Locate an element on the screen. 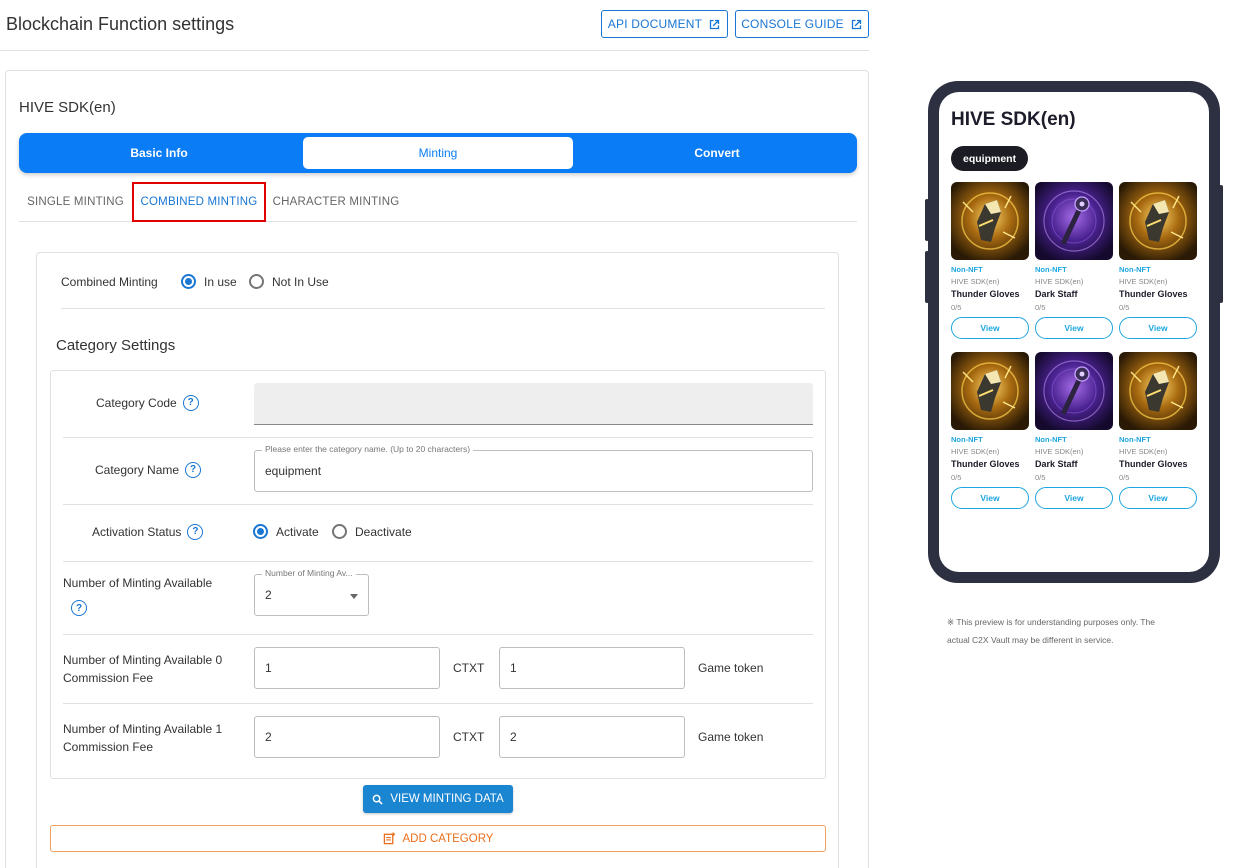 The width and height of the screenshot is (1256, 868). page-title: Blockchain Function settings is located at coordinates (120, 24).